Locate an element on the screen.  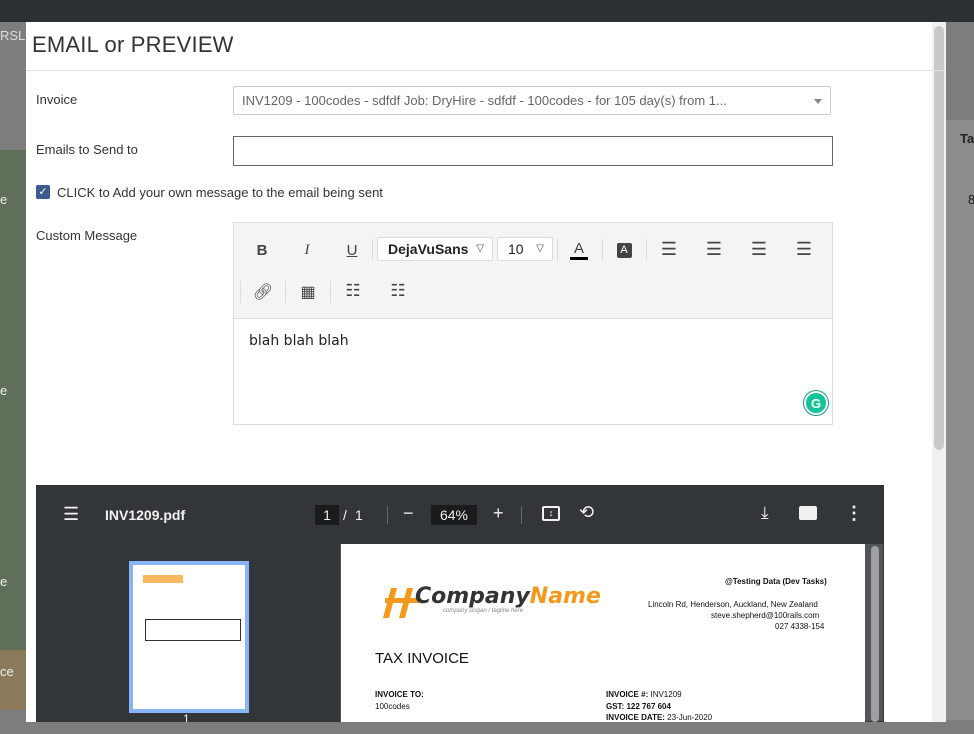
pdf-toolbar: ☰ INV1209.pdf 1 / 1 − 64% + ↕ ⟲ ⤓ ⋮ is located at coordinates (460, 515).